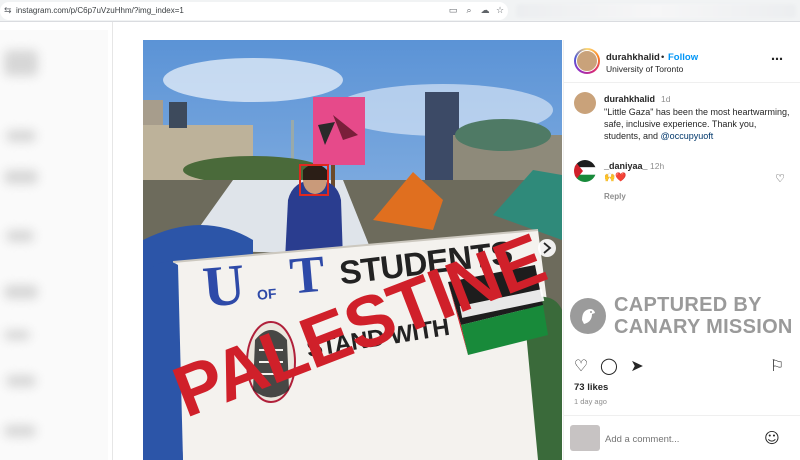 The width and height of the screenshot is (800, 460). Describe the element at coordinates (772, 438) in the screenshot. I see `emoji-icon: ☺` at that location.